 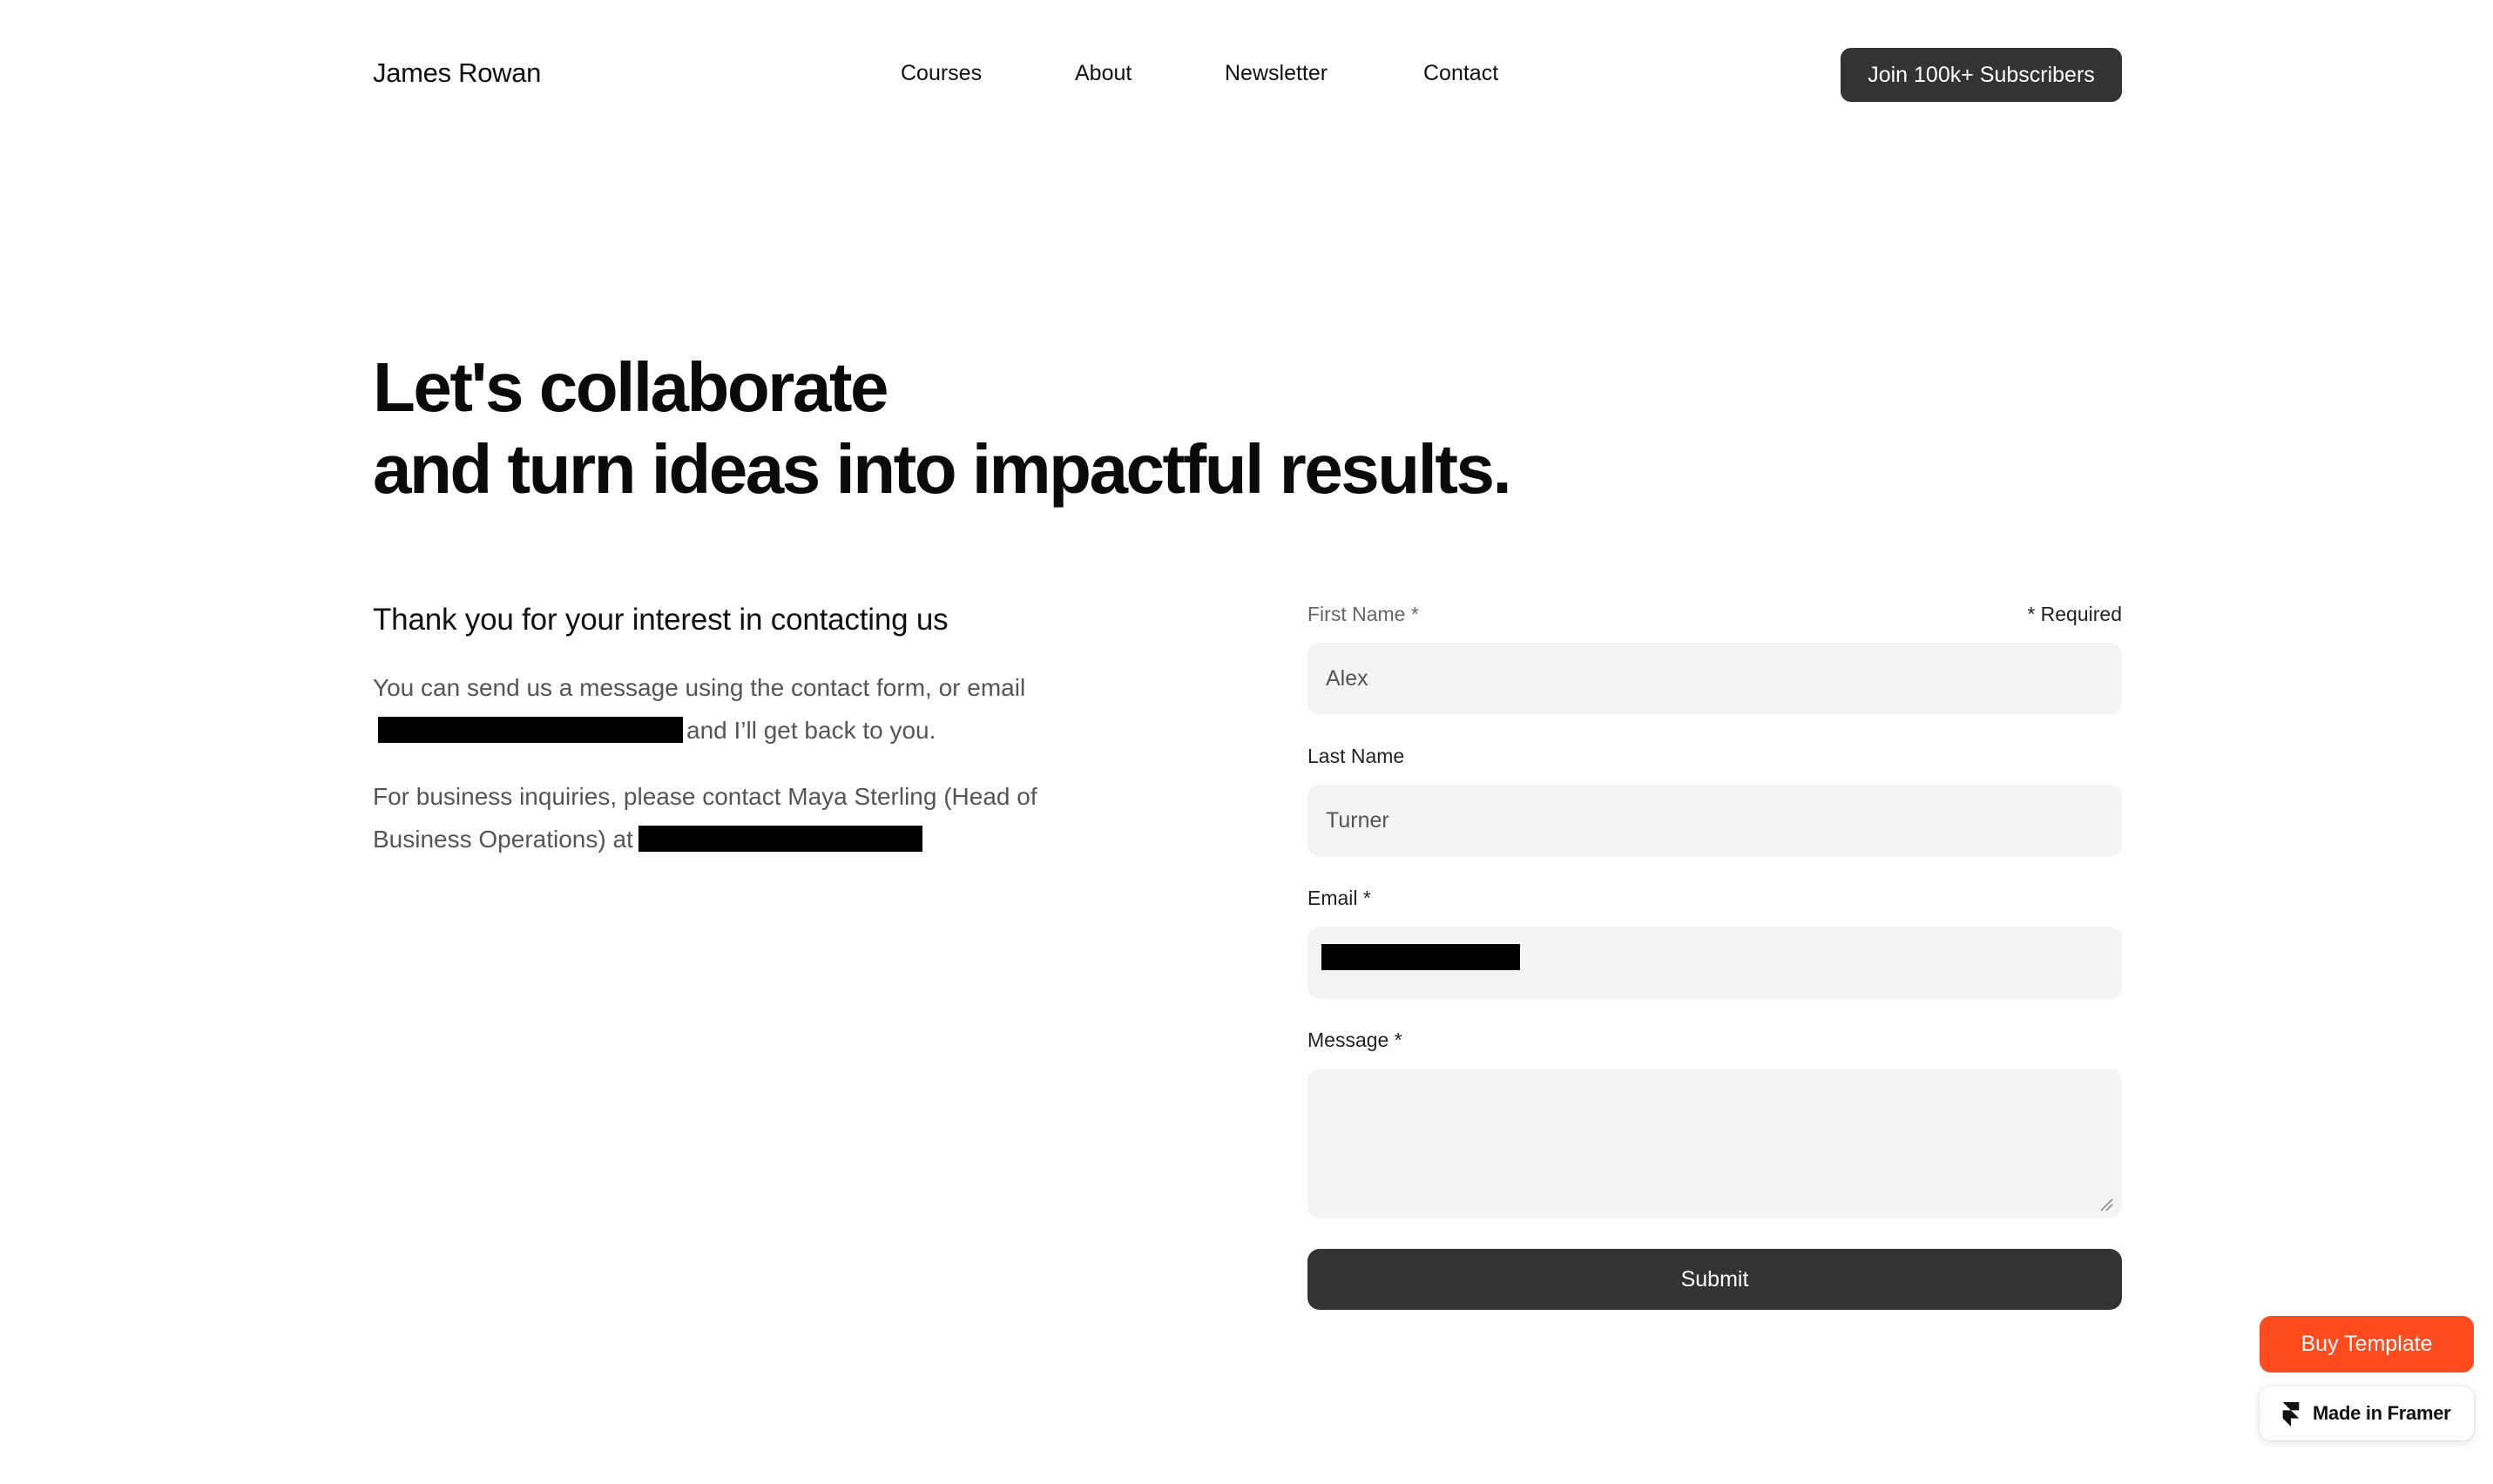 I want to click on redacted-business-email, so click(x=780, y=839).